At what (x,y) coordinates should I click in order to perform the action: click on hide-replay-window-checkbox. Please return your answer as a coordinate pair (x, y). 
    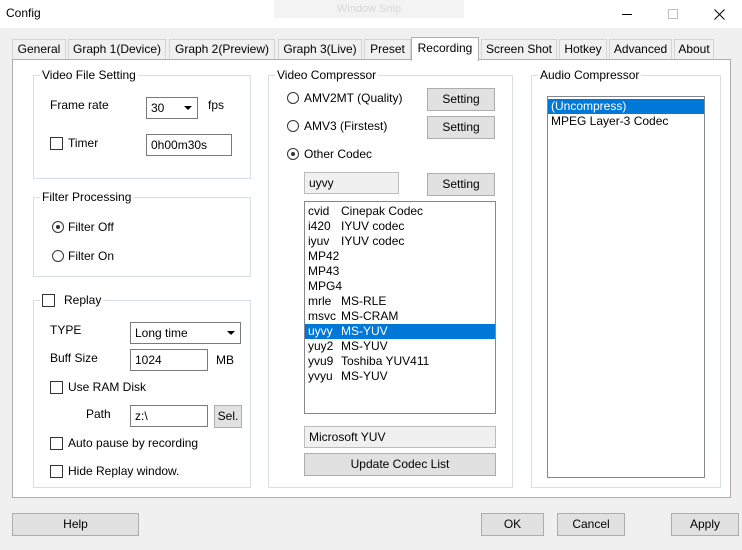
    Looking at the image, I should click on (56, 471).